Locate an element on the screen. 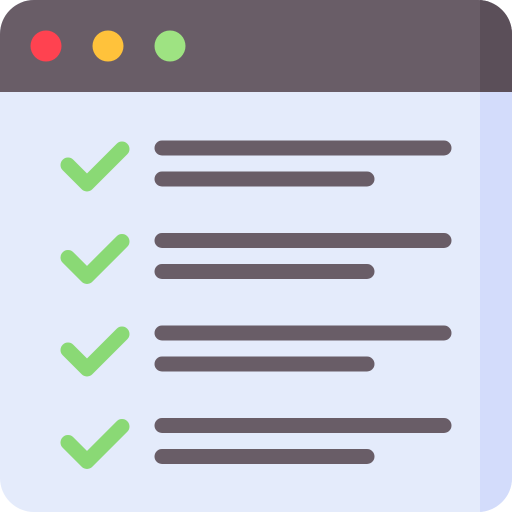 The height and width of the screenshot is (512, 512). minimize-dot is located at coordinates (108, 46).